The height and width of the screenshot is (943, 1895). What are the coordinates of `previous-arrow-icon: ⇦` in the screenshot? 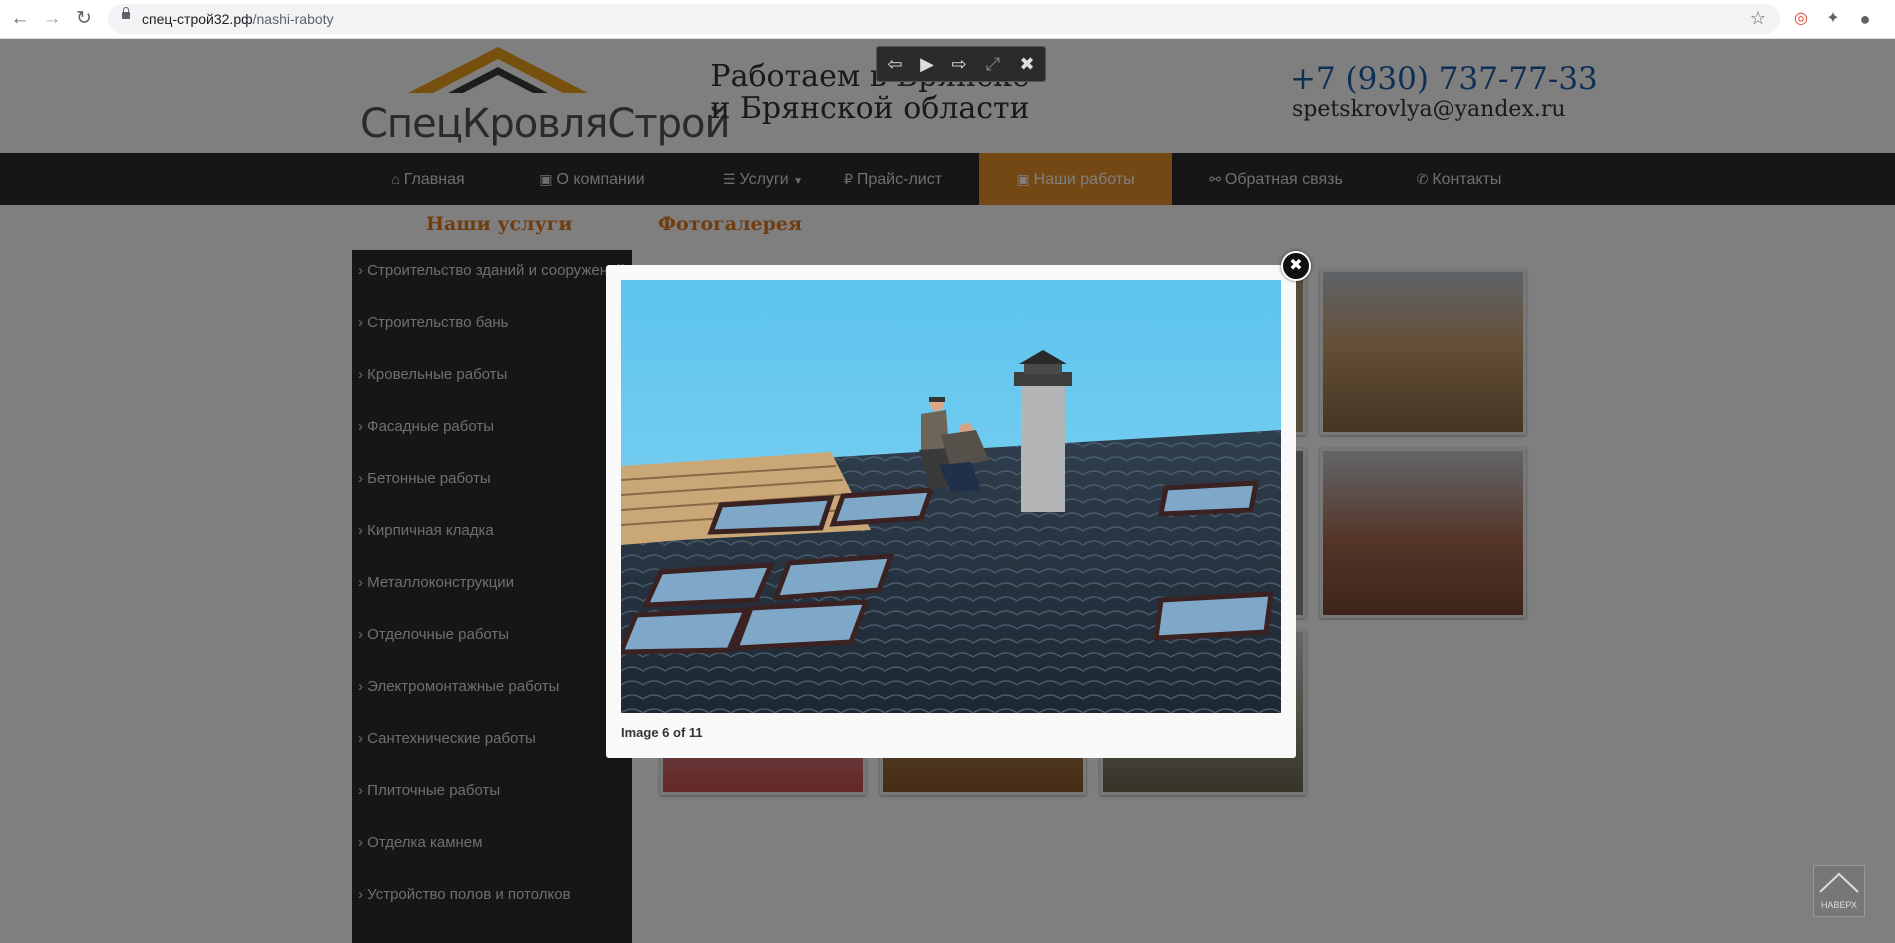 It's located at (895, 64).